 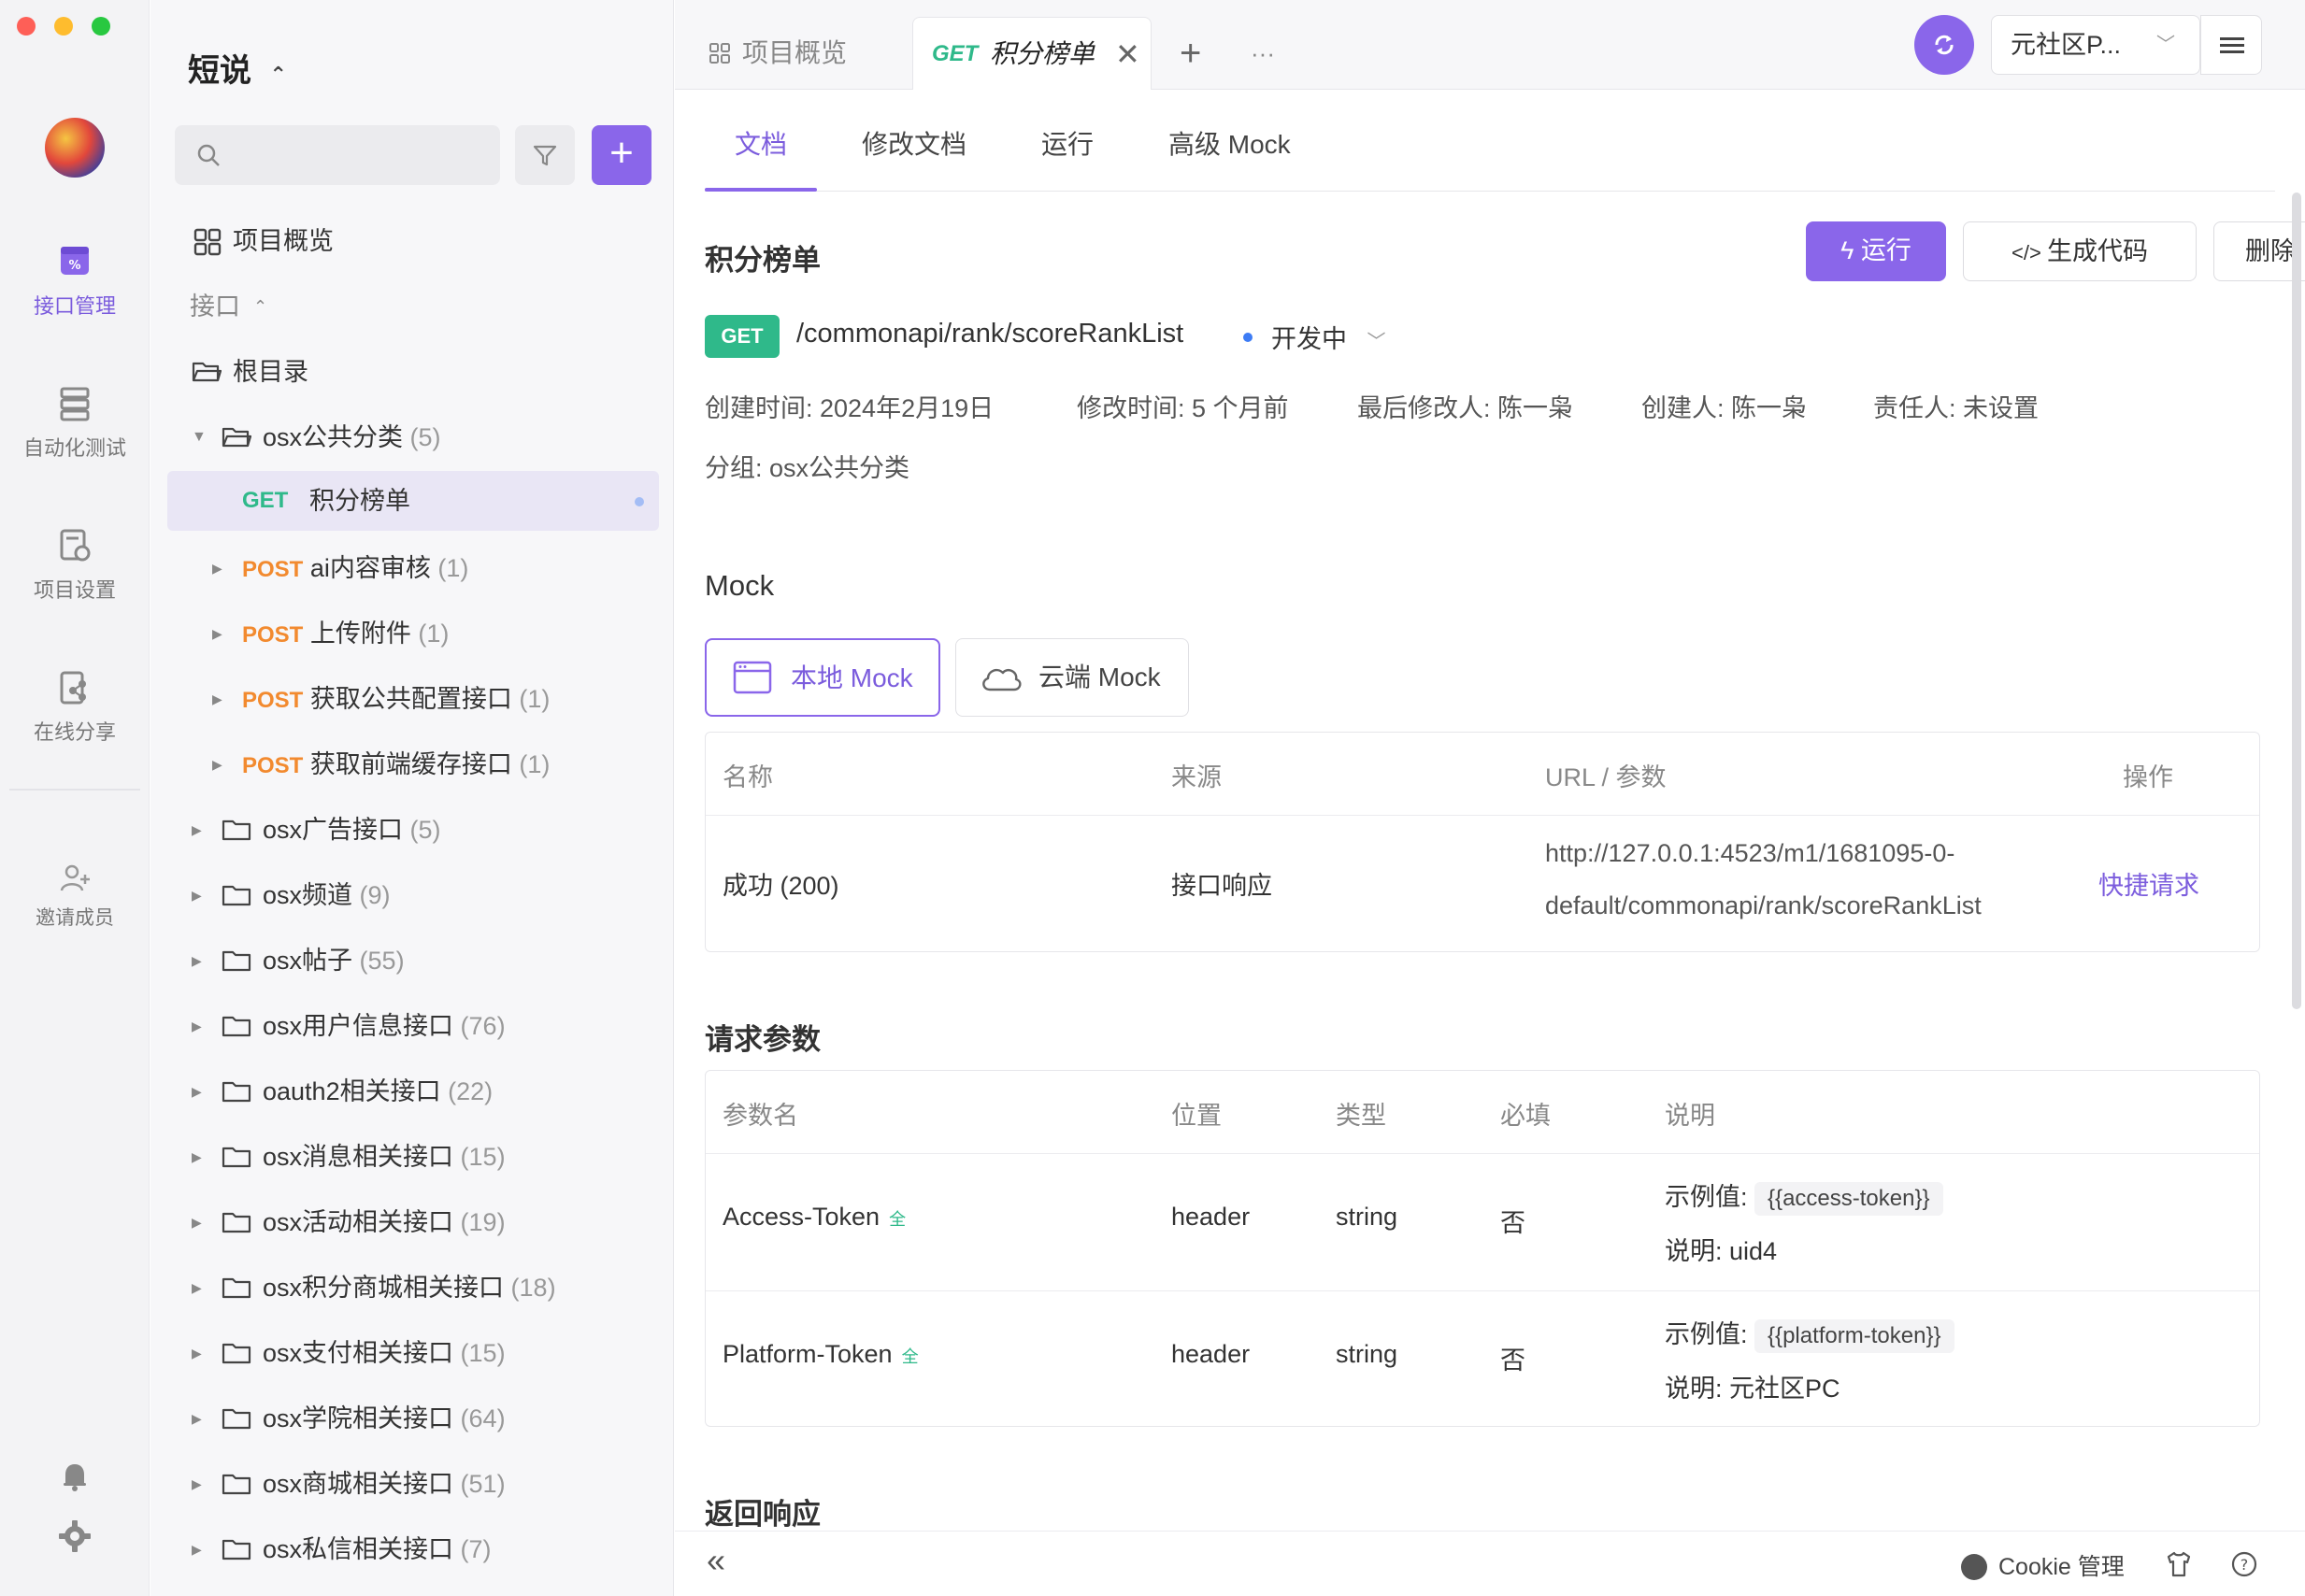 What do you see at coordinates (101, 26) in the screenshot?
I see `window-zoom-button` at bounding box center [101, 26].